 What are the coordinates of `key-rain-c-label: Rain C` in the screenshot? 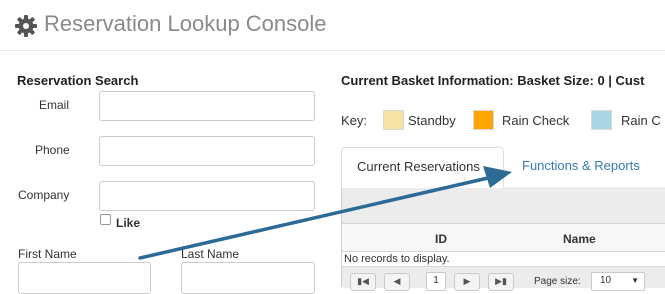 It's located at (641, 120).